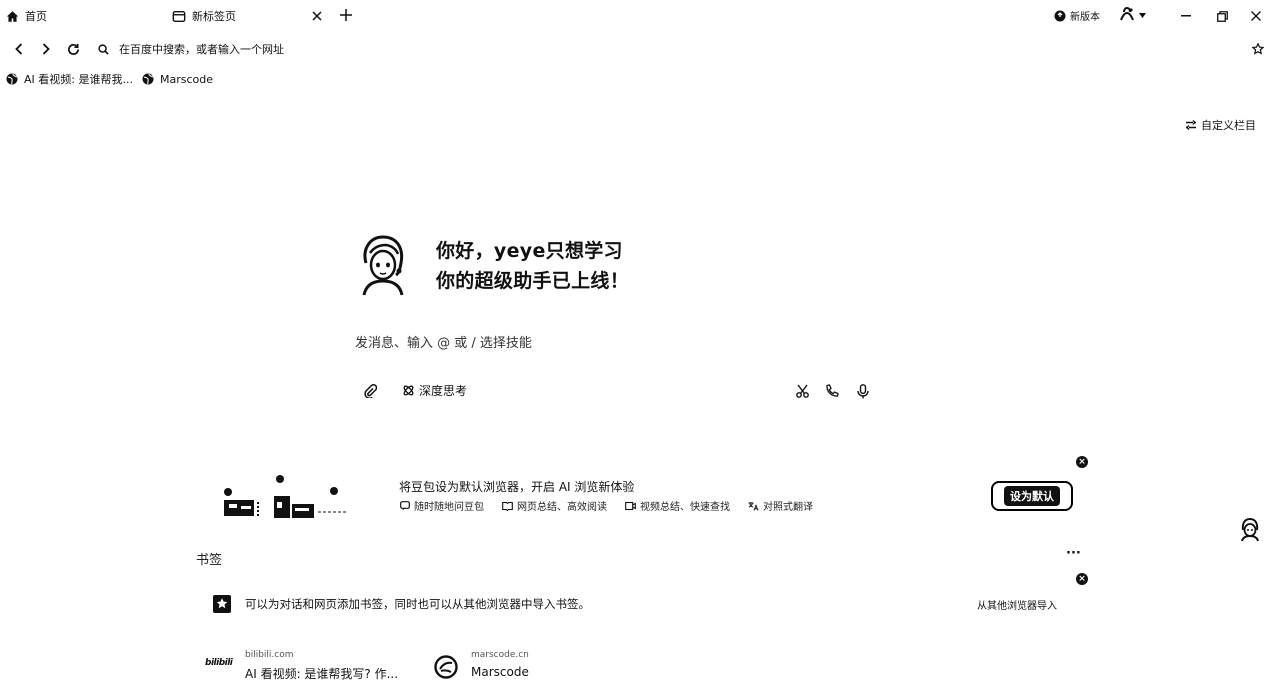 Image resolution: width=1280 pixels, height=682 pixels. Describe the element at coordinates (615, 342) in the screenshot. I see `chat-input: 发消息、输入 @ 或 / 选择技能` at that location.